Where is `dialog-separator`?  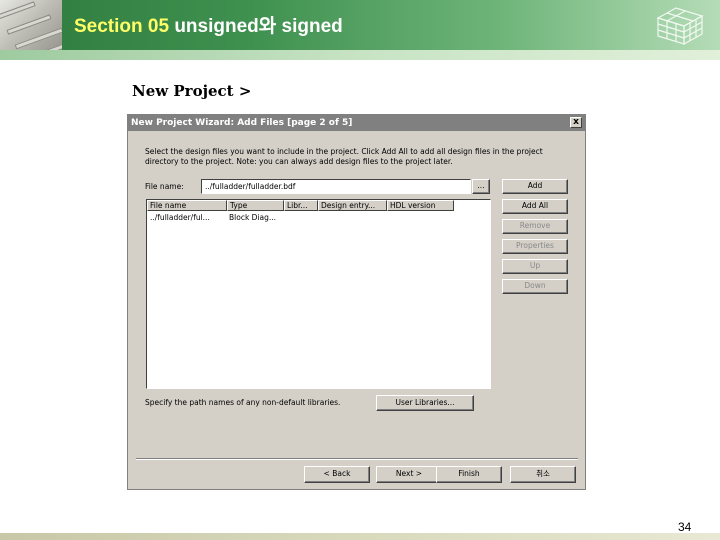
dialog-separator is located at coordinates (357, 459).